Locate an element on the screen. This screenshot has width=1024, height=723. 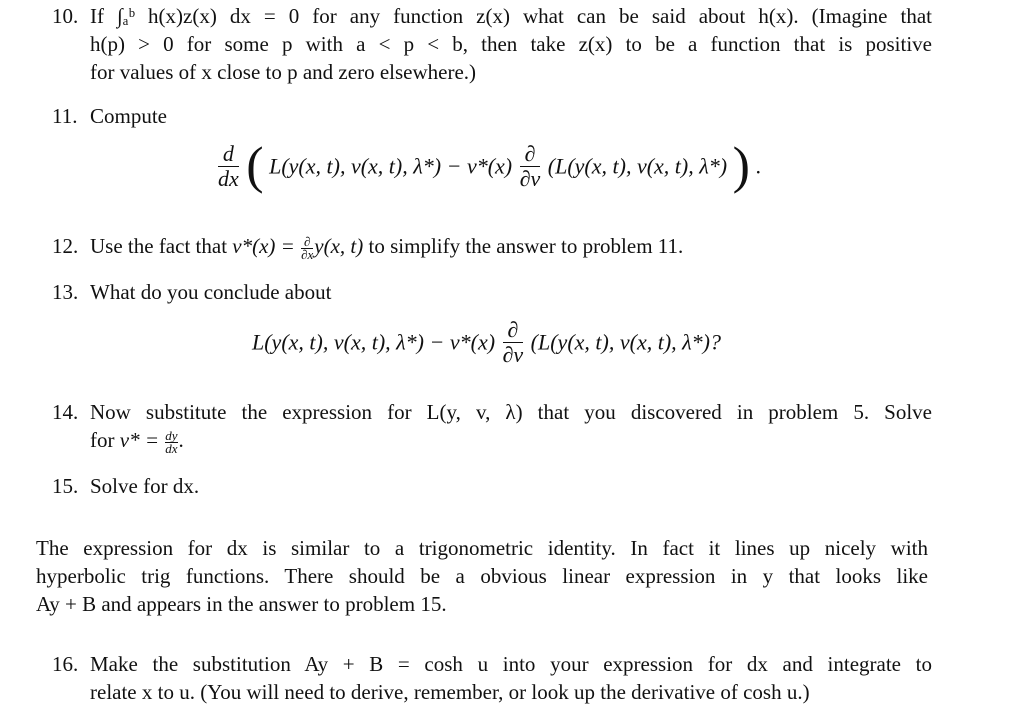
math: y(x, t) is located at coordinates (339, 246).